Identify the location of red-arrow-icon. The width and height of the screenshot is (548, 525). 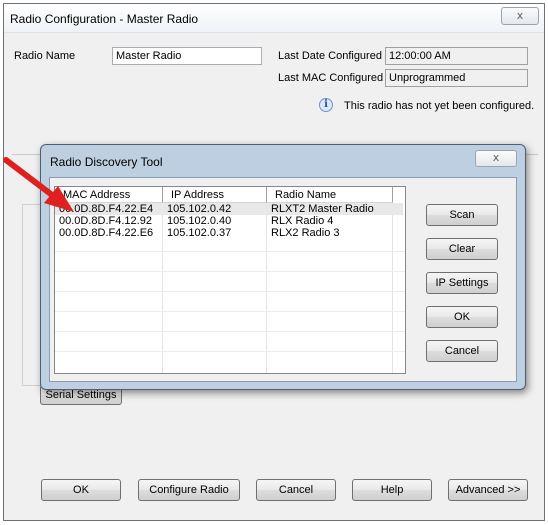
(38, 184).